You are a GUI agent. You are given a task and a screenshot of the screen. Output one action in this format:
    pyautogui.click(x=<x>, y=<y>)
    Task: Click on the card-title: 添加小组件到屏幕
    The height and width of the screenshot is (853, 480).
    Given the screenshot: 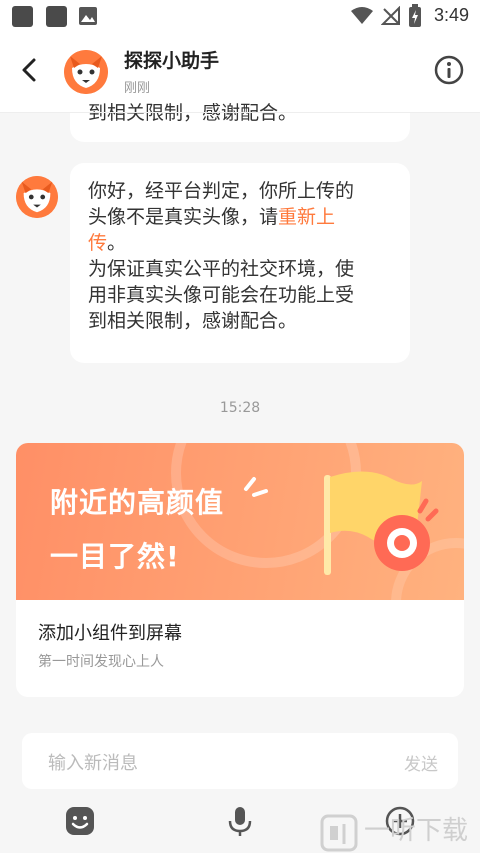 What is the action you would take?
    pyautogui.click(x=110, y=633)
    